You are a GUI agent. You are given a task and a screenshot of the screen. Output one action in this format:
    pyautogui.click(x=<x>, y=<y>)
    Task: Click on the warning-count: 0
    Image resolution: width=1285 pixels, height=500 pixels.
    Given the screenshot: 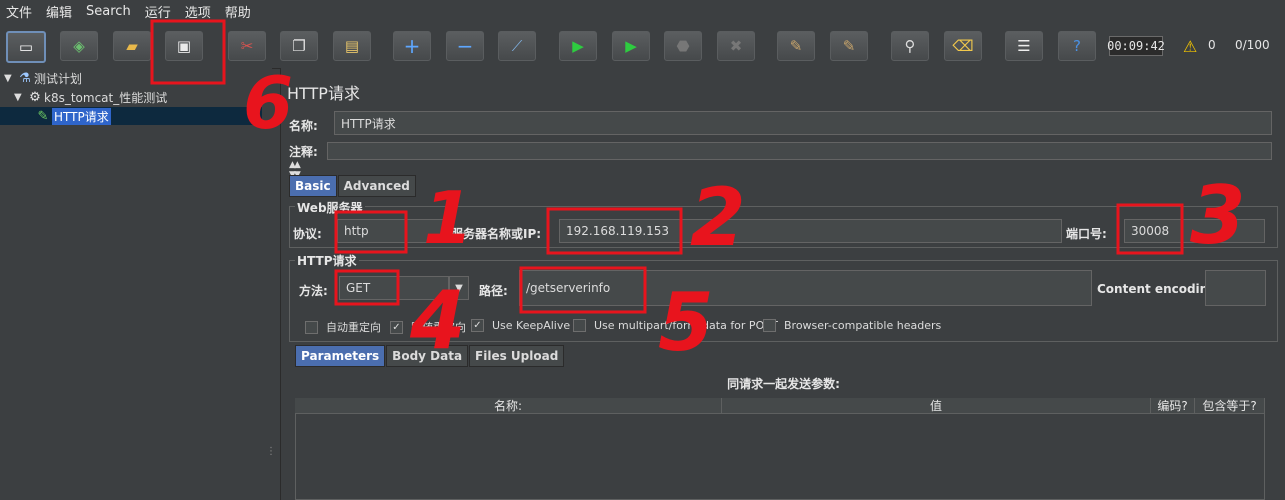 What is the action you would take?
    pyautogui.click(x=1212, y=45)
    